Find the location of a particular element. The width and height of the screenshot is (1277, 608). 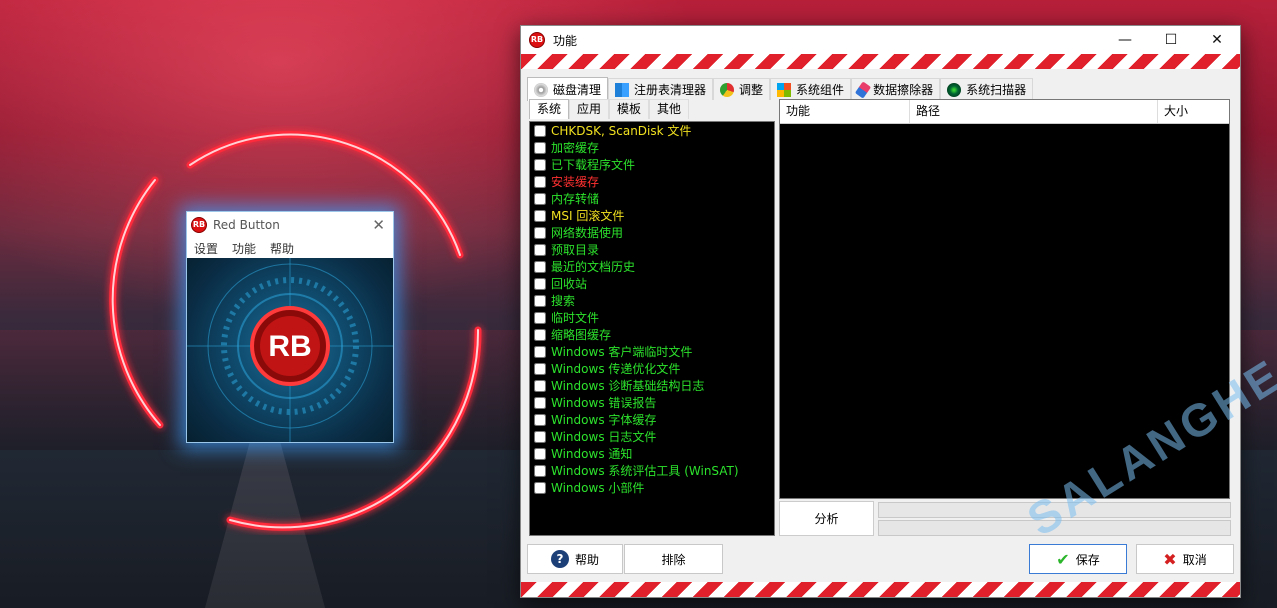

red-button-artwork: RB is located at coordinates (290, 350).